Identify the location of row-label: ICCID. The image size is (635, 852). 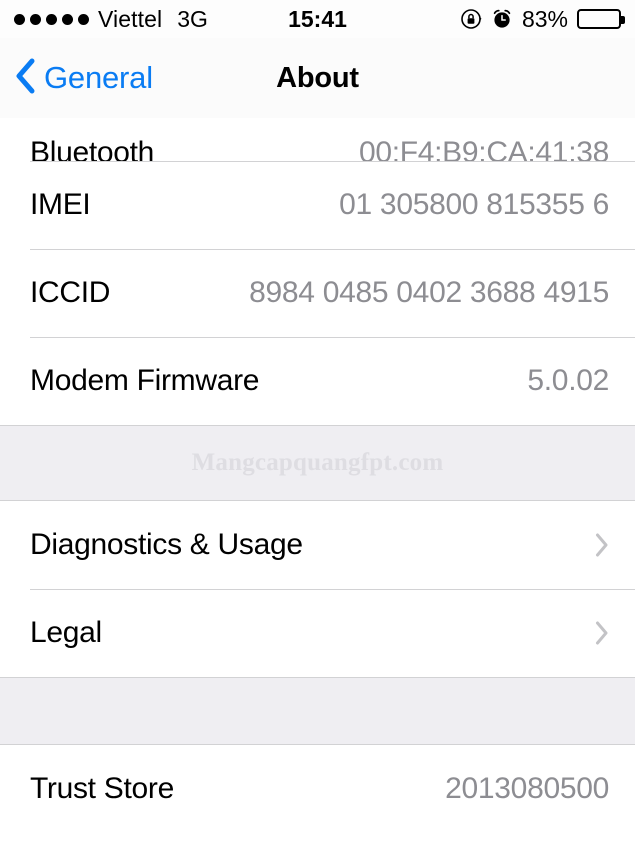
(70, 292).